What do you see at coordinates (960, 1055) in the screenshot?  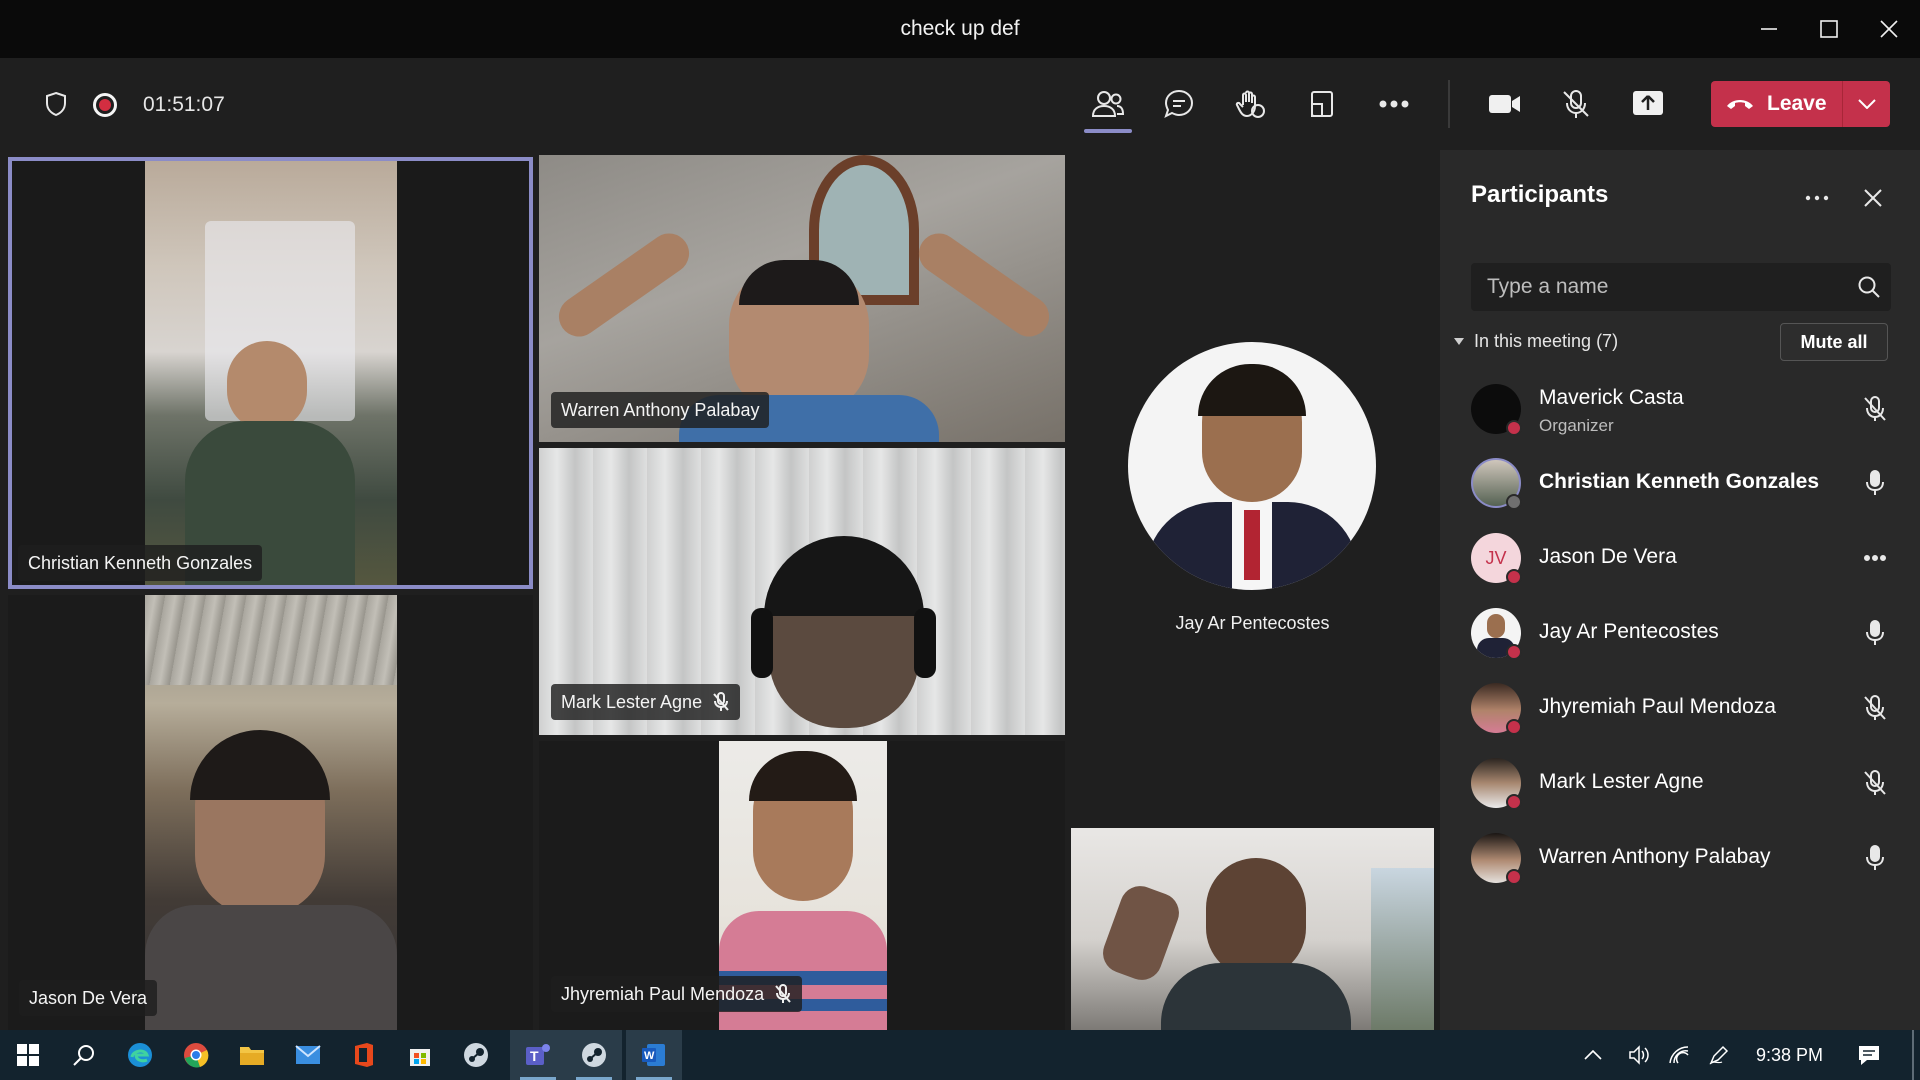 I see `windows-taskbar: T W 9:38 PM` at bounding box center [960, 1055].